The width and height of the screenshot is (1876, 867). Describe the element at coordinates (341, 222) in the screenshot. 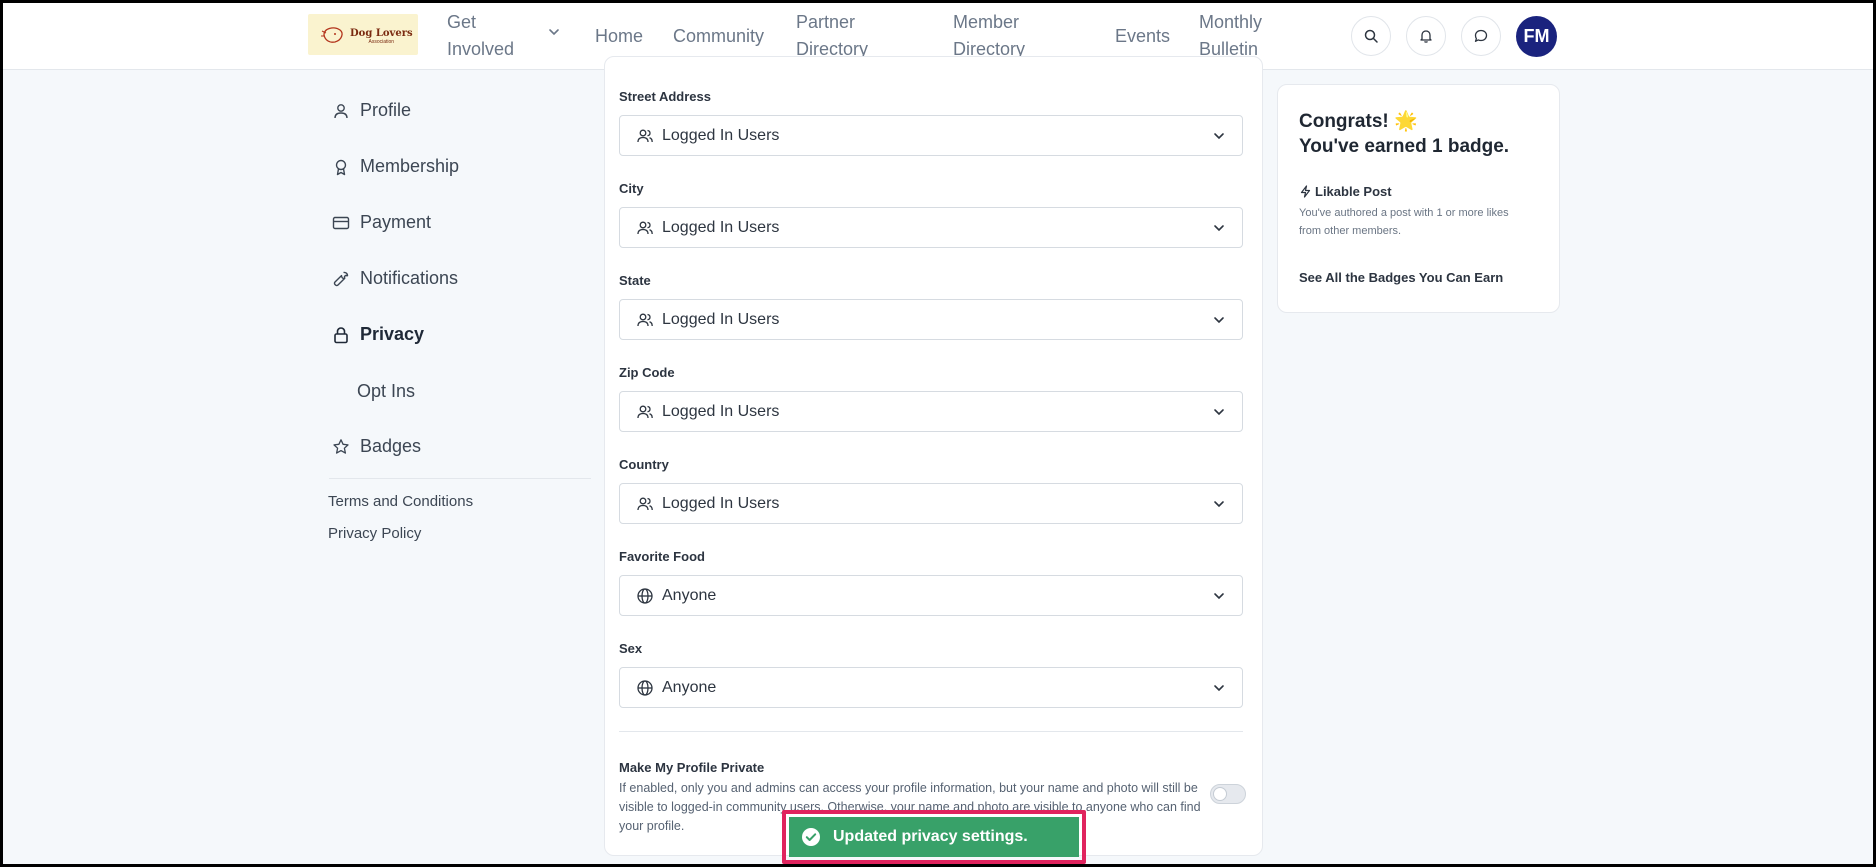

I see `credit-card-icon` at that location.